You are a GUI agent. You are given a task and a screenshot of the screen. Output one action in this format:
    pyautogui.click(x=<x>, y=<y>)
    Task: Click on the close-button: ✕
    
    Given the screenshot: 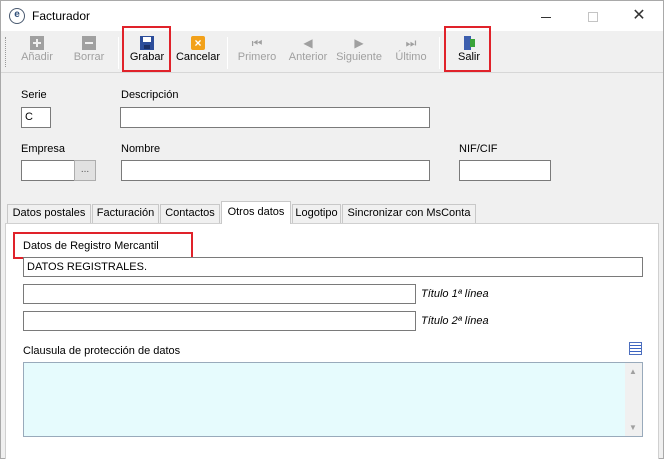 What is the action you would take?
    pyautogui.click(x=639, y=16)
    